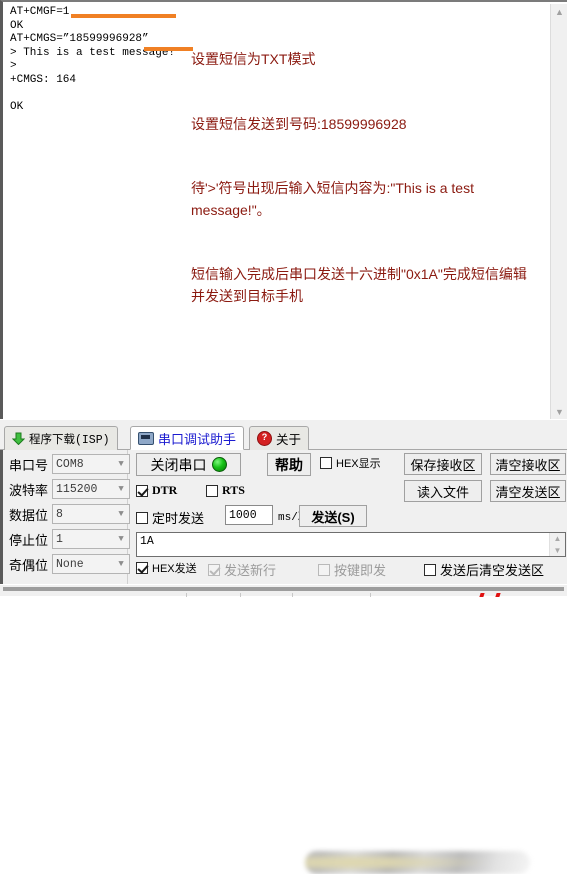 The width and height of the screenshot is (567, 874). I want to click on databits-combobox: 8 ▼, so click(91, 514).